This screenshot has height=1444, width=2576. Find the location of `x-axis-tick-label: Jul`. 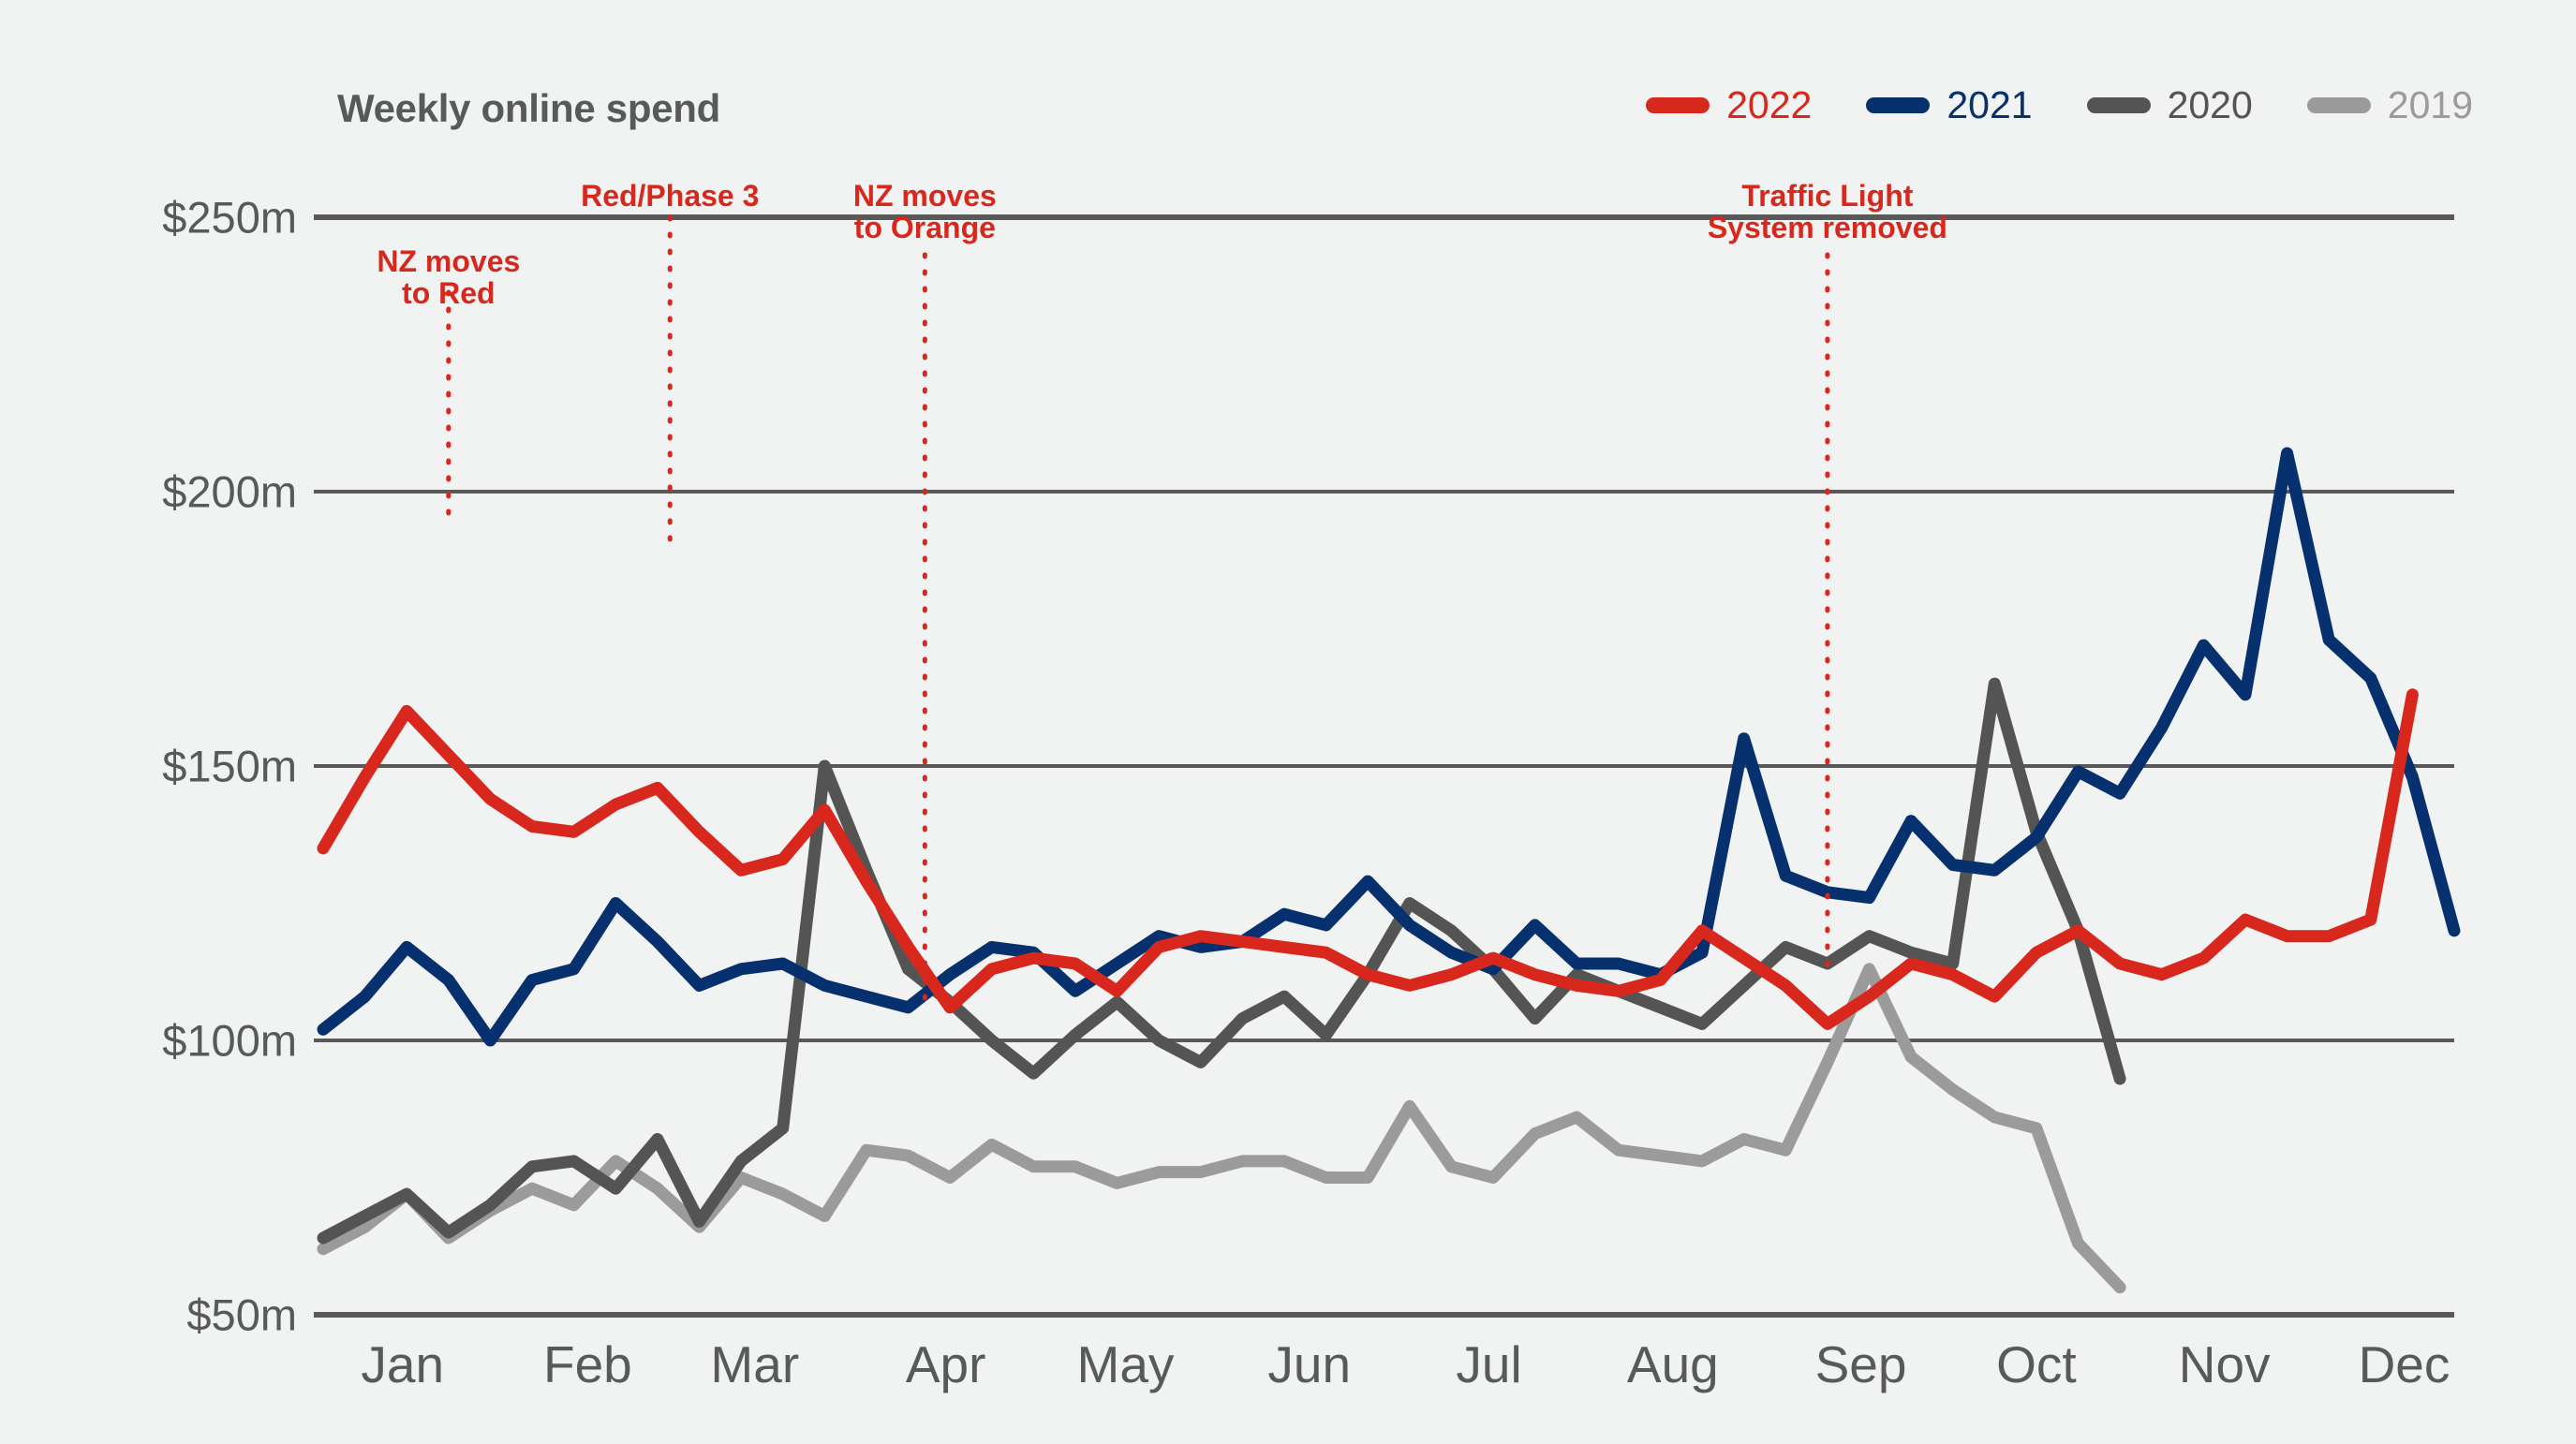

x-axis-tick-label: Jul is located at coordinates (1489, 1364).